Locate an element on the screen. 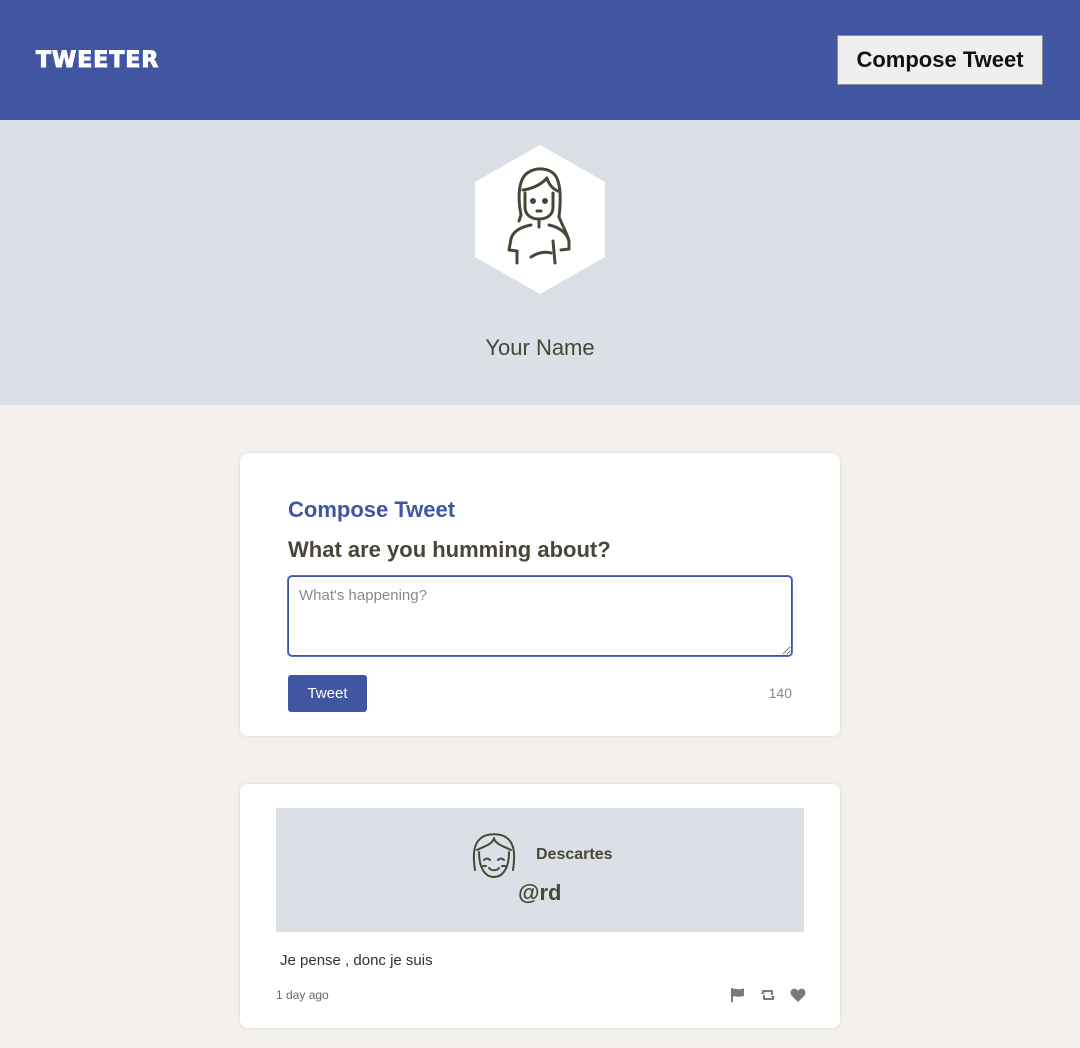 This screenshot has height=1048, width=1080. tweet-header: Descartes @rd is located at coordinates (540, 870).